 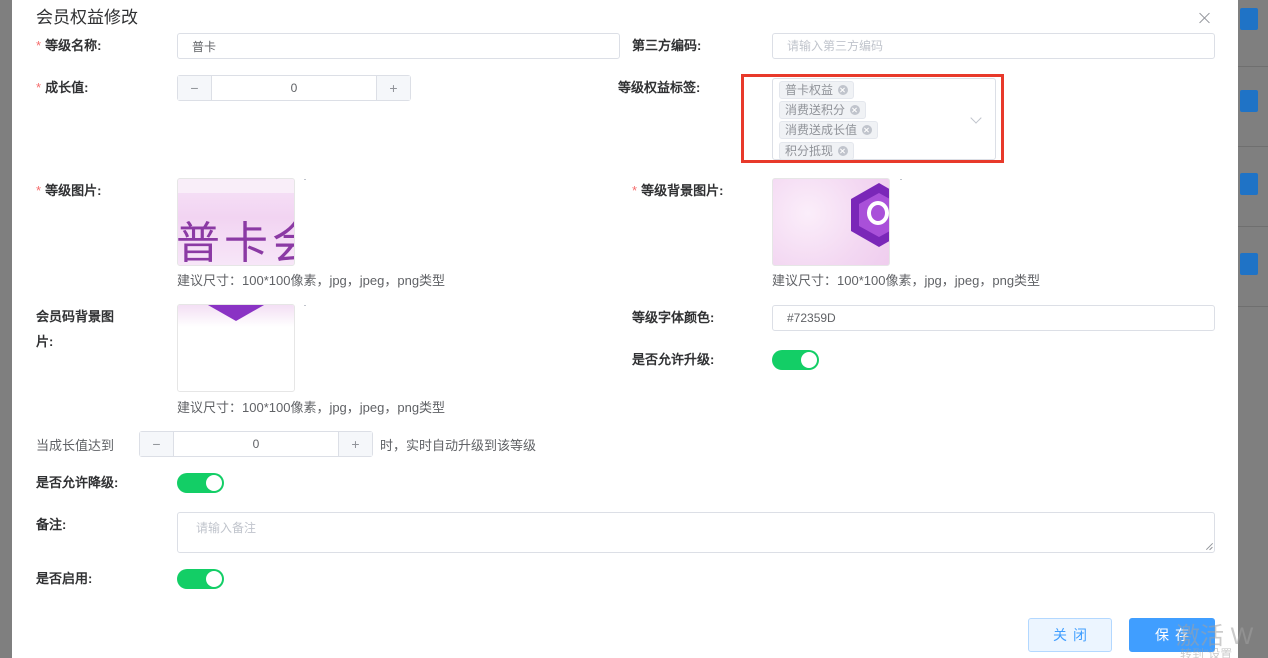 What do you see at coordinates (831, 222) in the screenshot?
I see `level-bg-image-upload` at bounding box center [831, 222].